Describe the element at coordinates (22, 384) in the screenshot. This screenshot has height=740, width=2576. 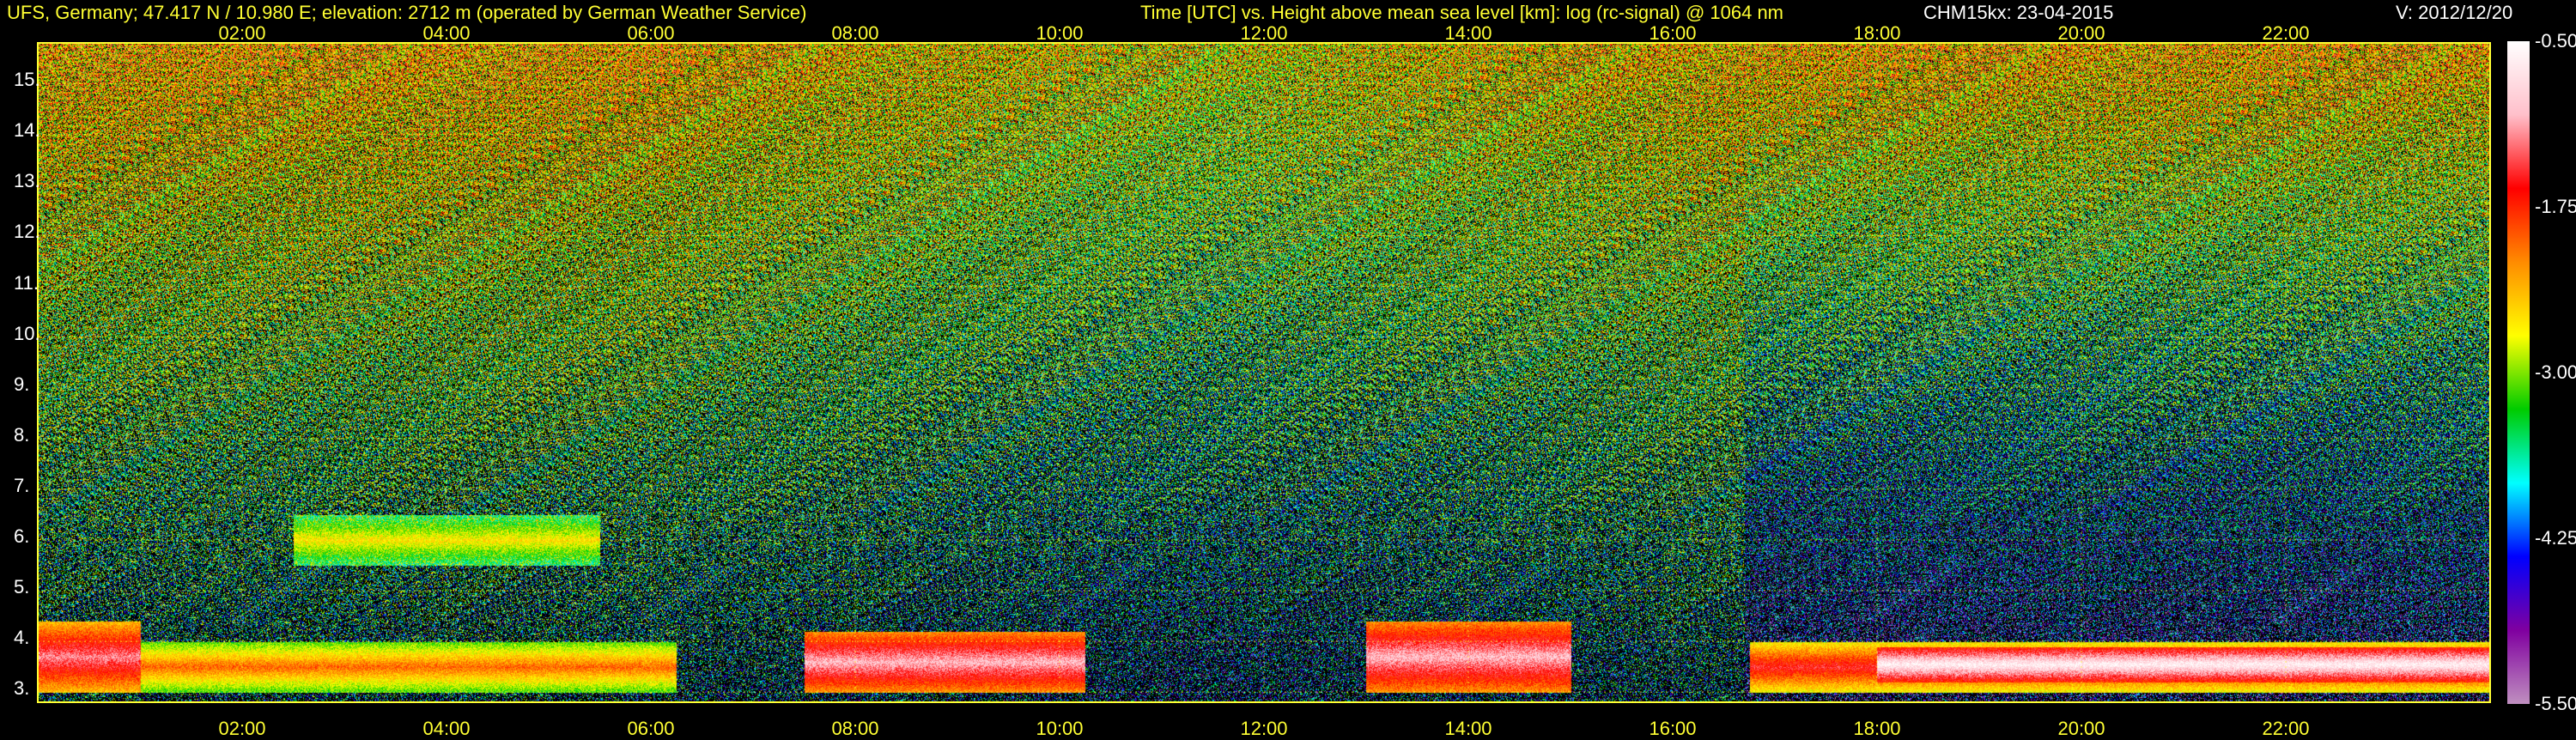
I see `y-tick-label: 9.` at that location.